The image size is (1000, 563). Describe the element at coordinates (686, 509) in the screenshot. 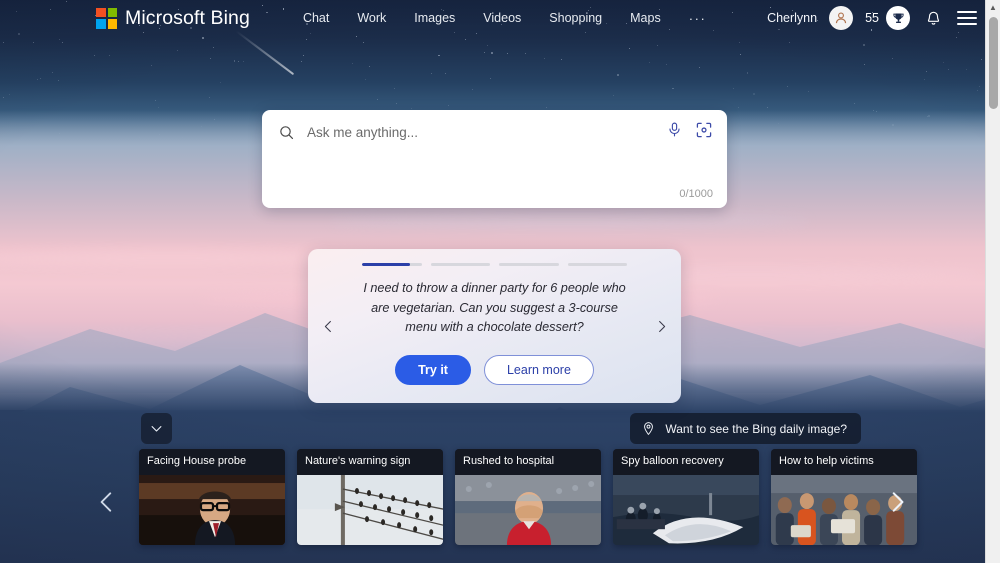

I see `news-card-thumbnail` at that location.